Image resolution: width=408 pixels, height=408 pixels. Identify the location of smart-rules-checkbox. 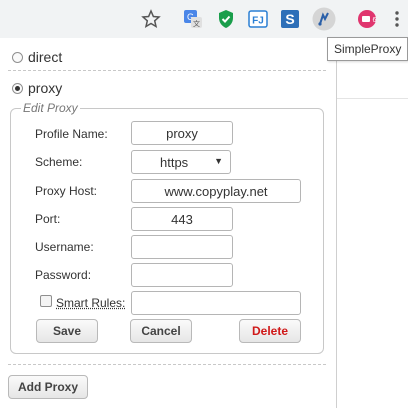
(46, 301).